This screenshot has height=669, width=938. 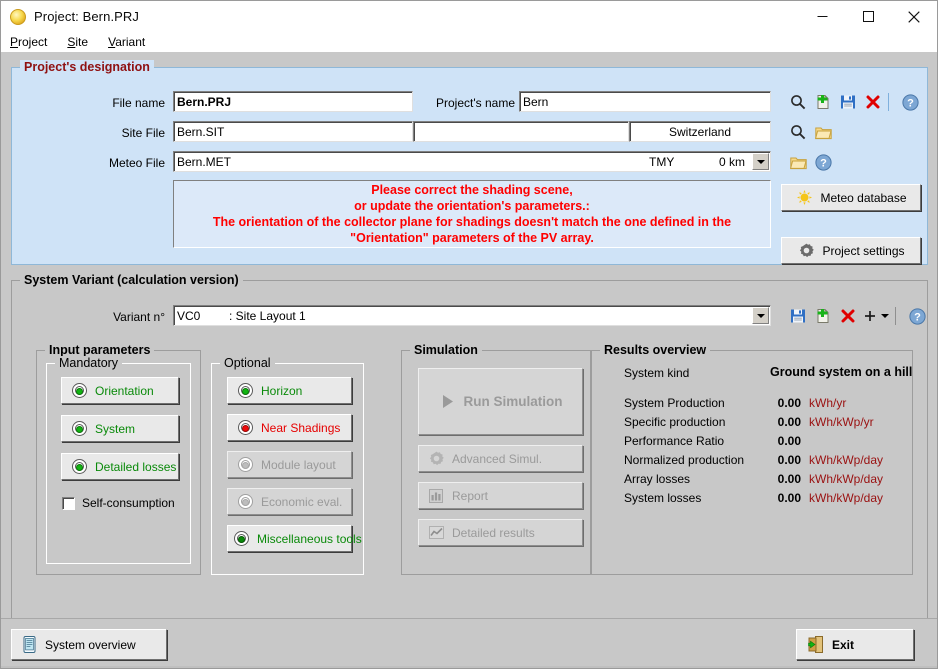 I want to click on self-consumption-checkbox, so click(x=68, y=503).